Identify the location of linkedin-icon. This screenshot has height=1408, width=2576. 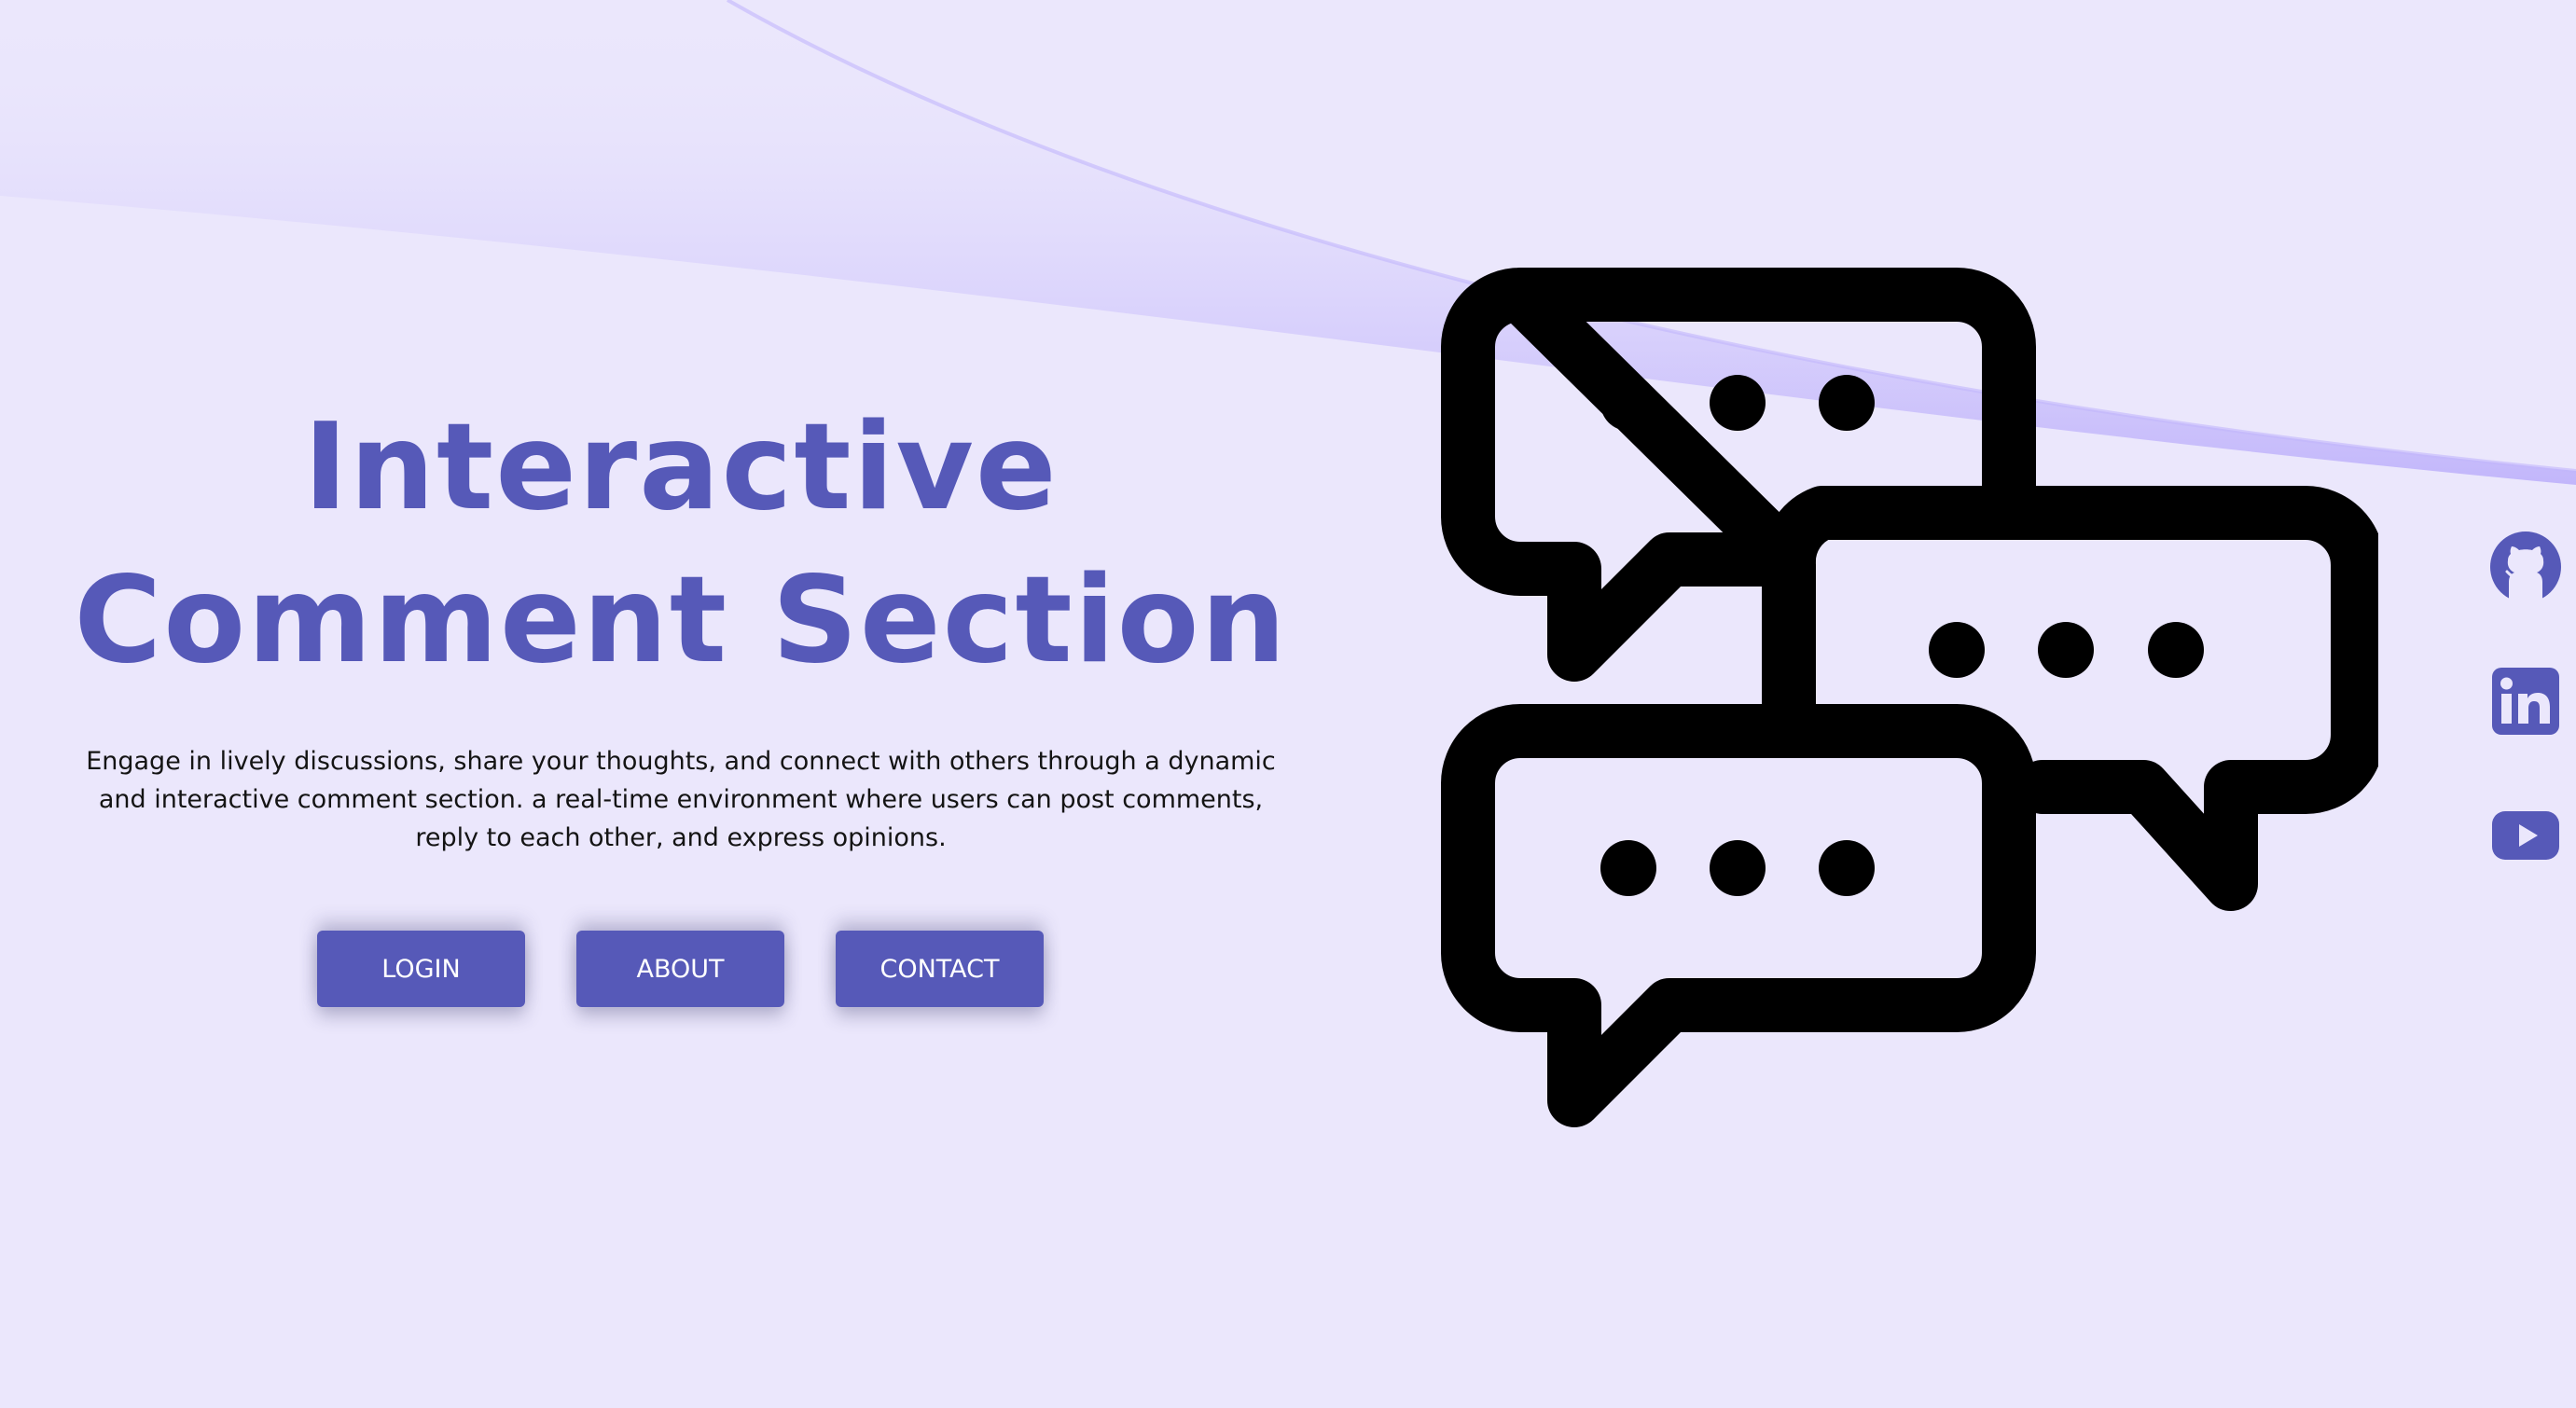
(2525, 702).